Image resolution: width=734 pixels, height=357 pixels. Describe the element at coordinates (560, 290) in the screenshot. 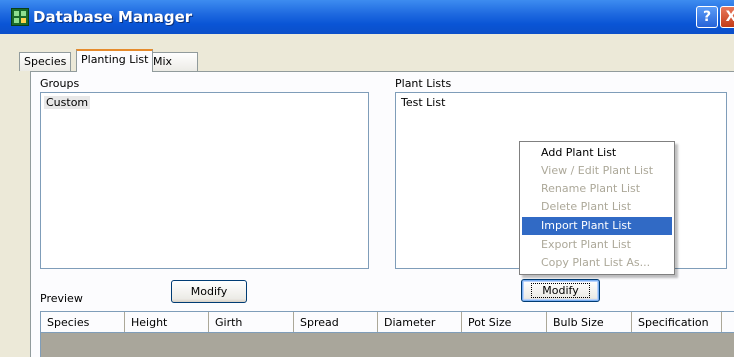

I see `plant-lists-modify-button: Modify` at that location.